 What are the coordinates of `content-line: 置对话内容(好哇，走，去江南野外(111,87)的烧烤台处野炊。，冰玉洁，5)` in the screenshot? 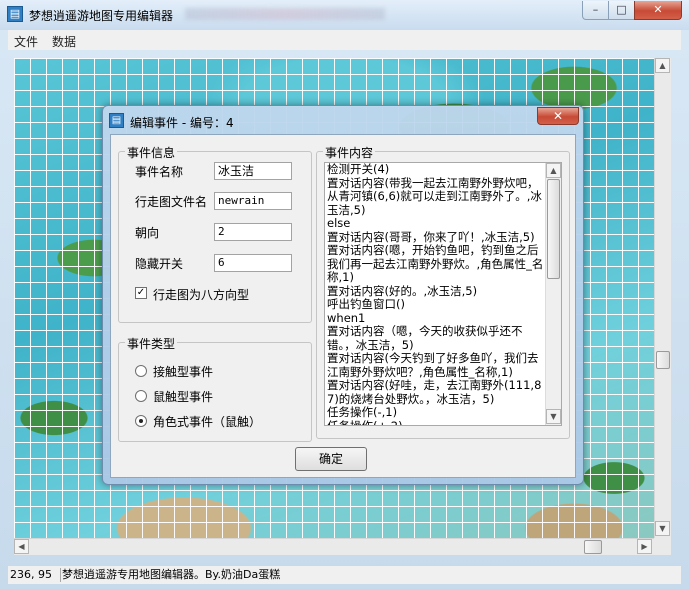 It's located at (434, 392).